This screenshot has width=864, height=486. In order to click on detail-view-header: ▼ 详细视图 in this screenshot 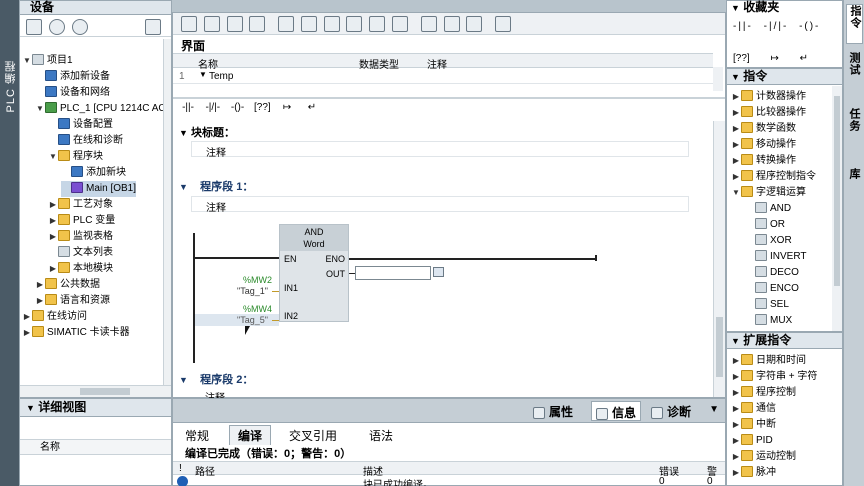, I will do `click(95, 408)`.